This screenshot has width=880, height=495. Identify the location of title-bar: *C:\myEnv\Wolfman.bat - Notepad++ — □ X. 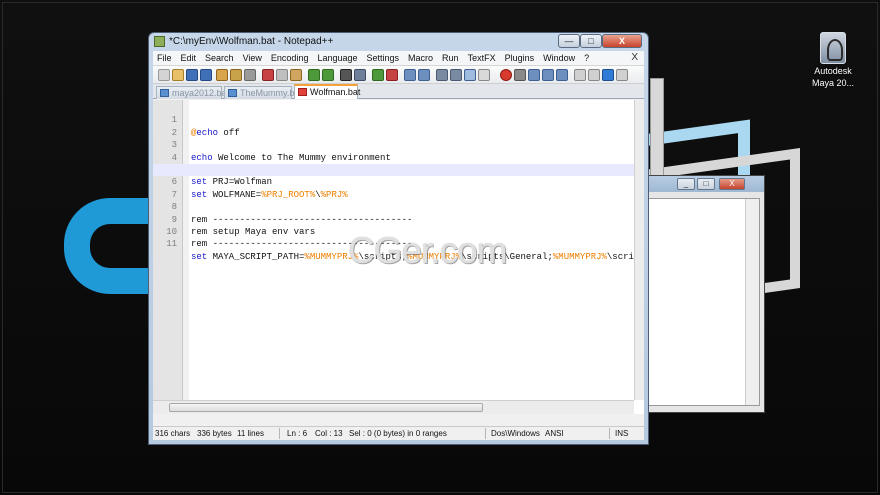
(398, 42).